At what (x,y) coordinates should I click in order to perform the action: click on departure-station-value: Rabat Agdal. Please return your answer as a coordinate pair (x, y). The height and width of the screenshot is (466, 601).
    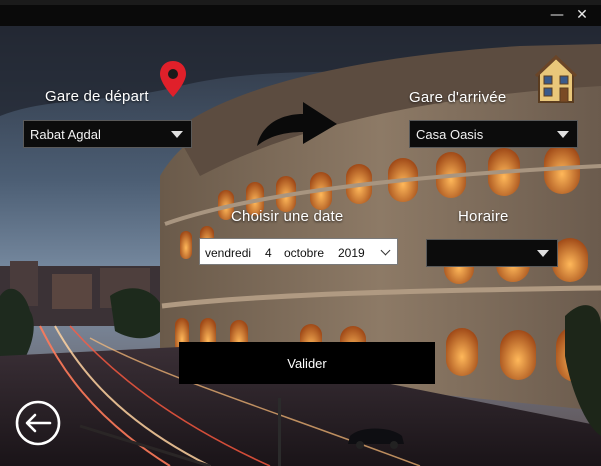
    Looking at the image, I should click on (65, 134).